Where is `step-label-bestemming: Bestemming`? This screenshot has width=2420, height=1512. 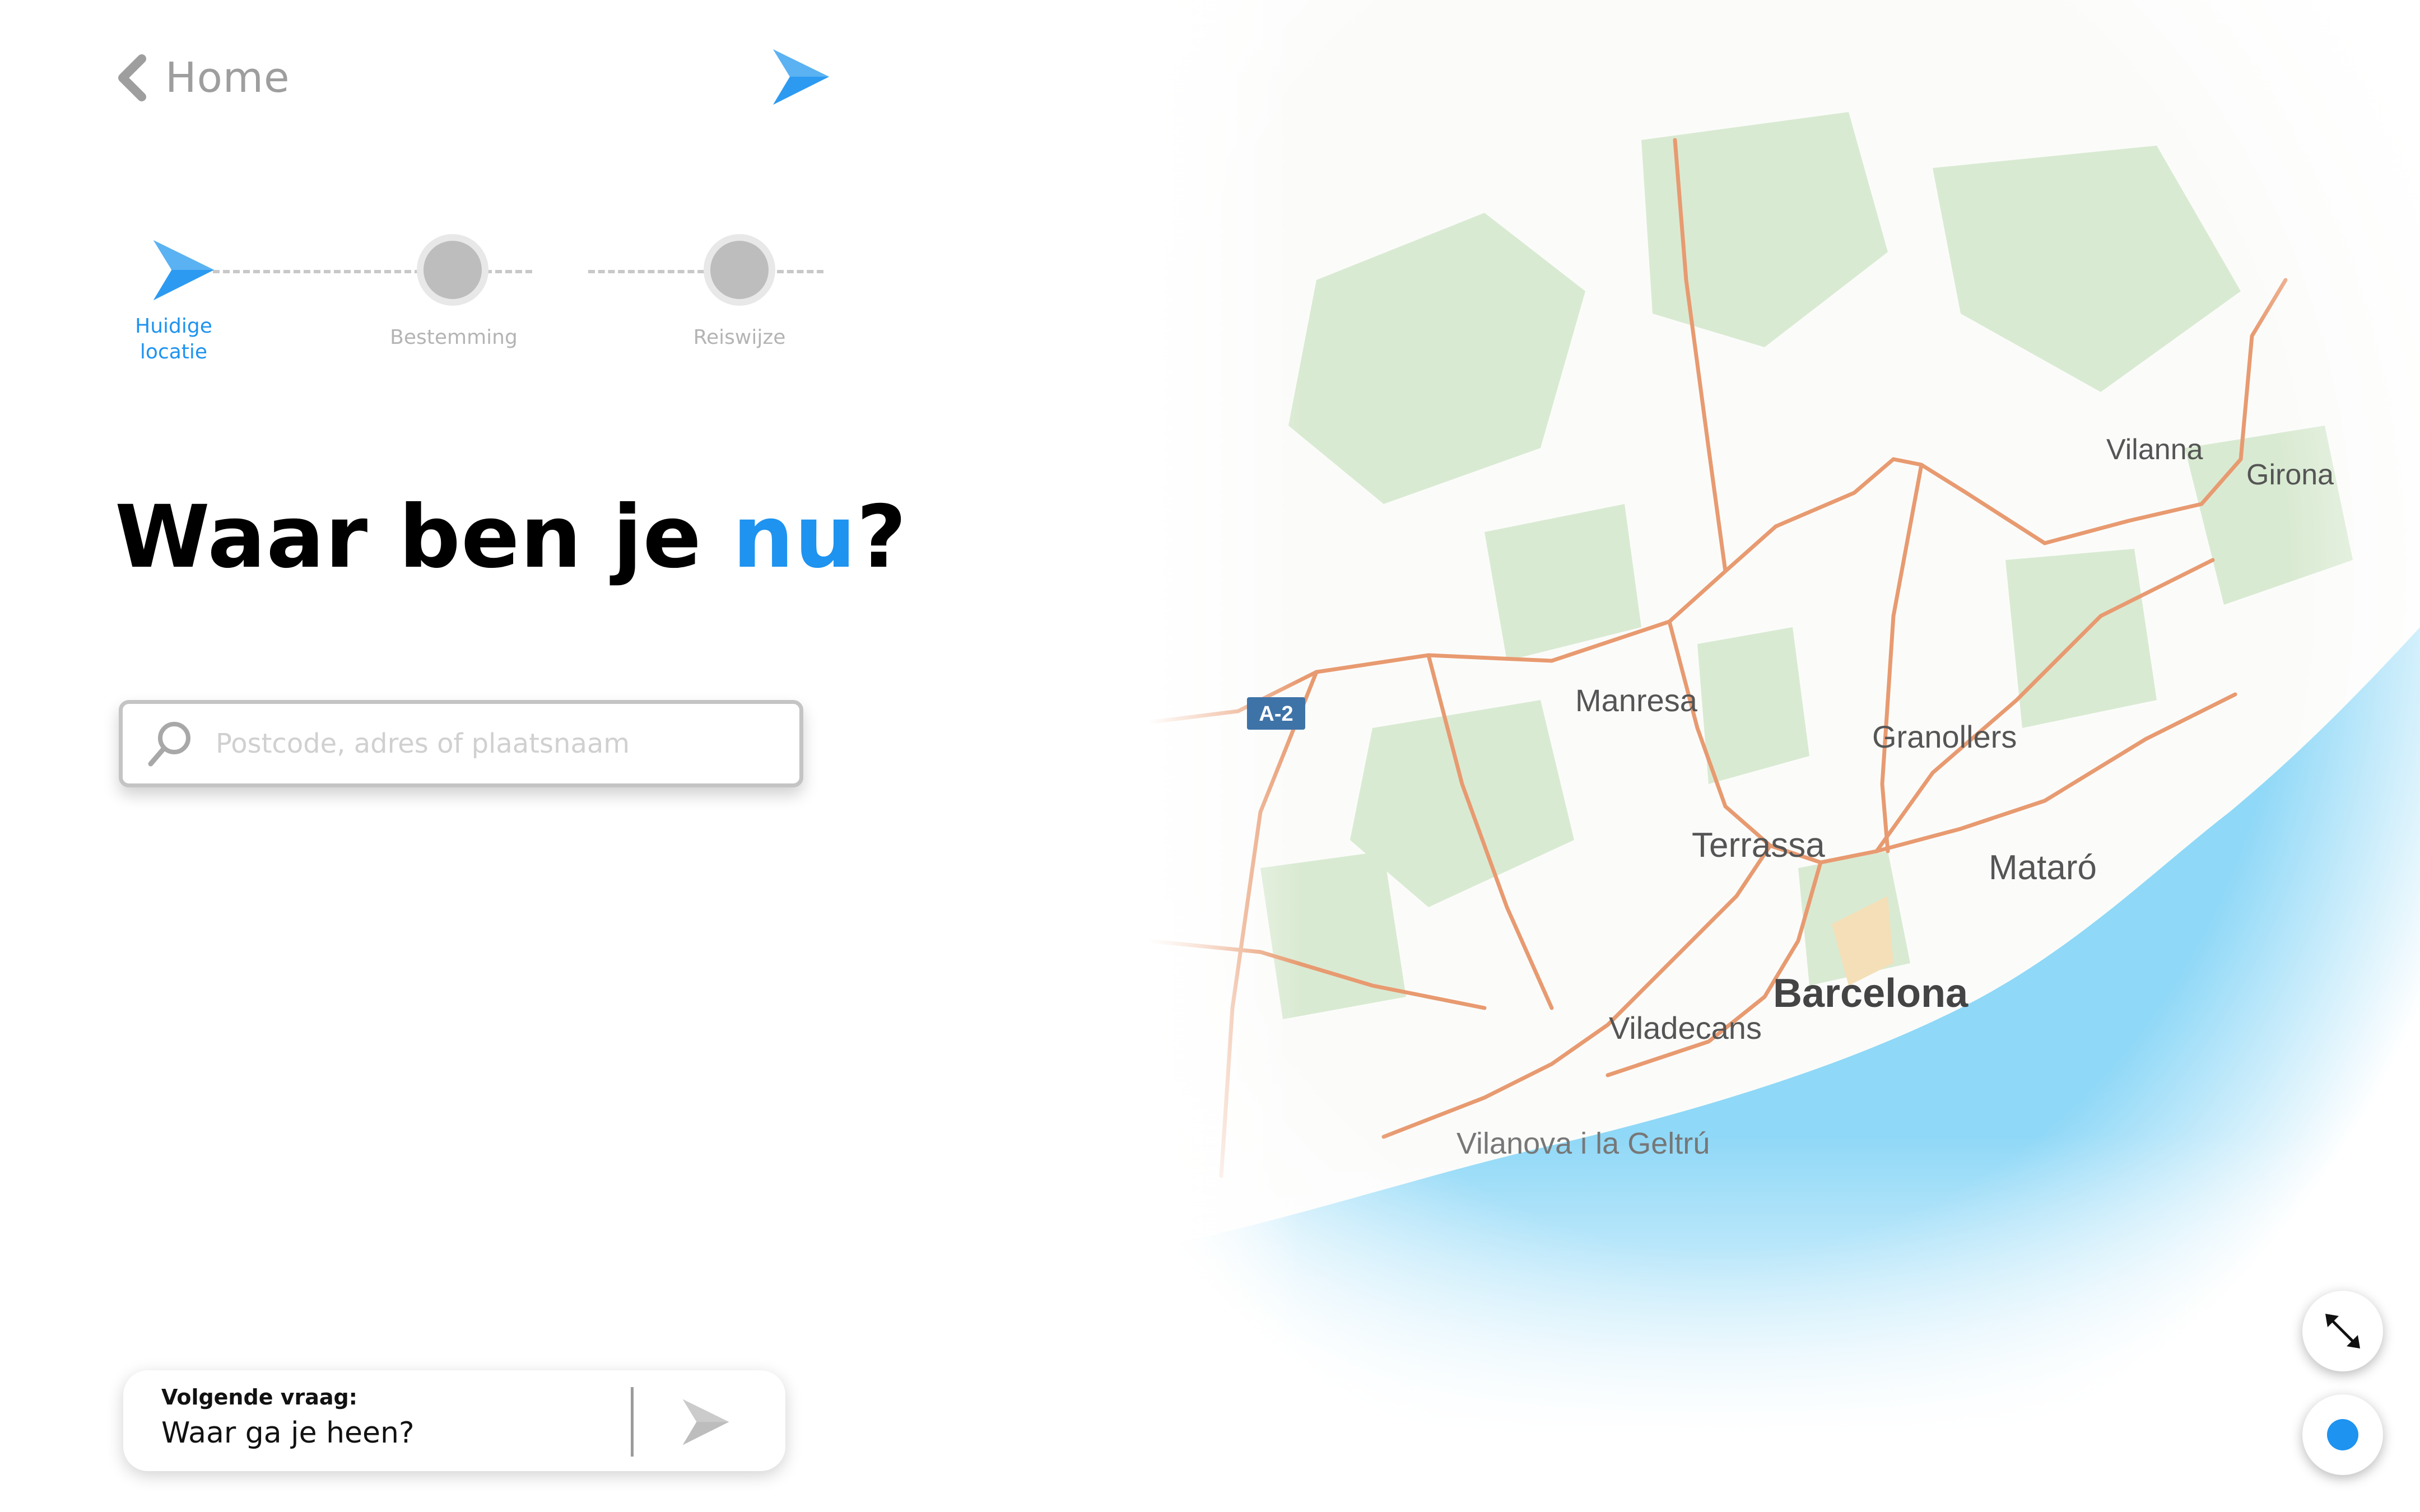 step-label-bestemming: Bestemming is located at coordinates (454, 338).